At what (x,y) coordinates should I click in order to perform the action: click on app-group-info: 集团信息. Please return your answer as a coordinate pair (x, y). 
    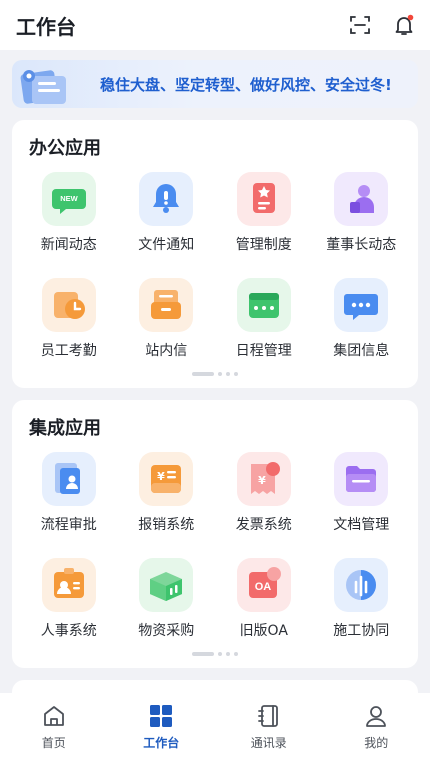
    Looking at the image, I should click on (362, 319).